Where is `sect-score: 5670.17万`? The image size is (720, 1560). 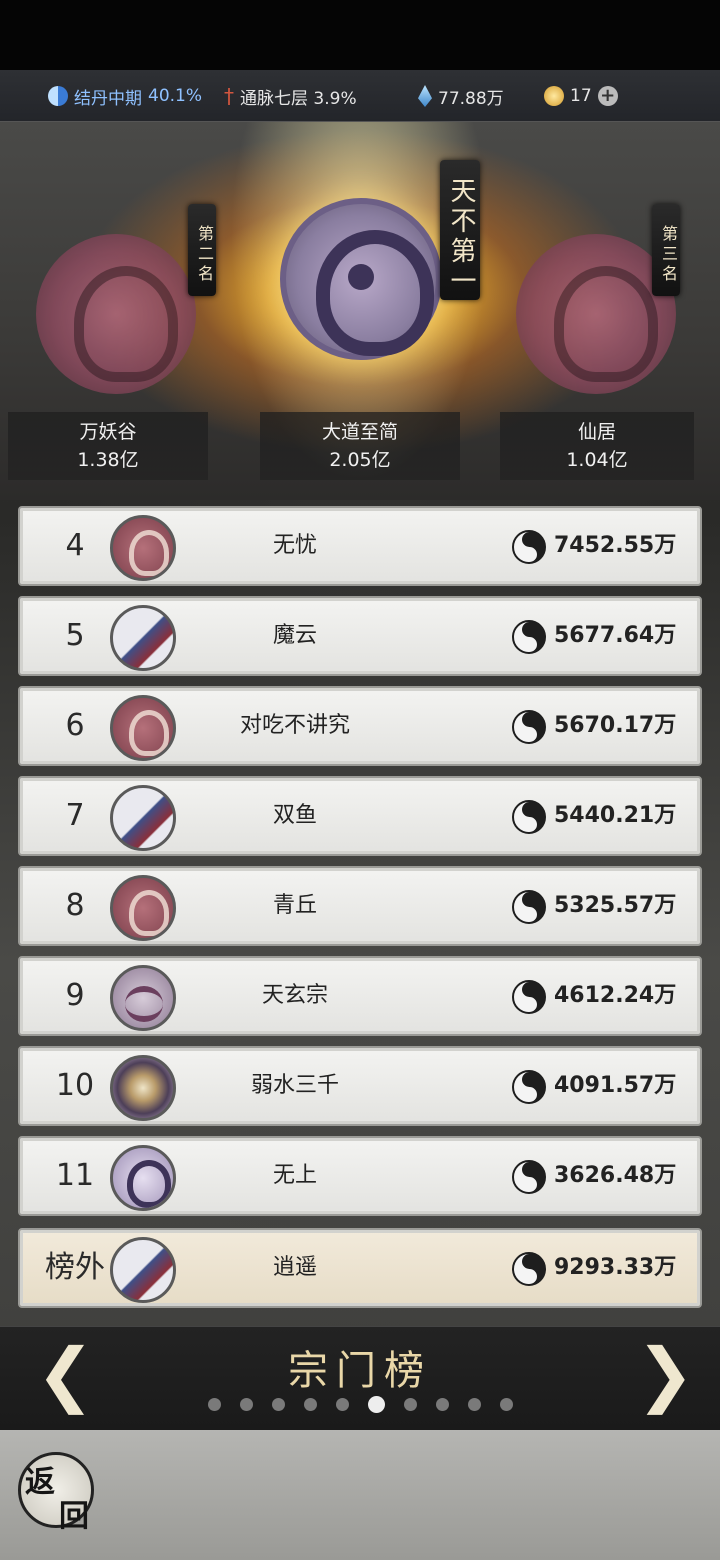
sect-score: 5670.17万 is located at coordinates (615, 725).